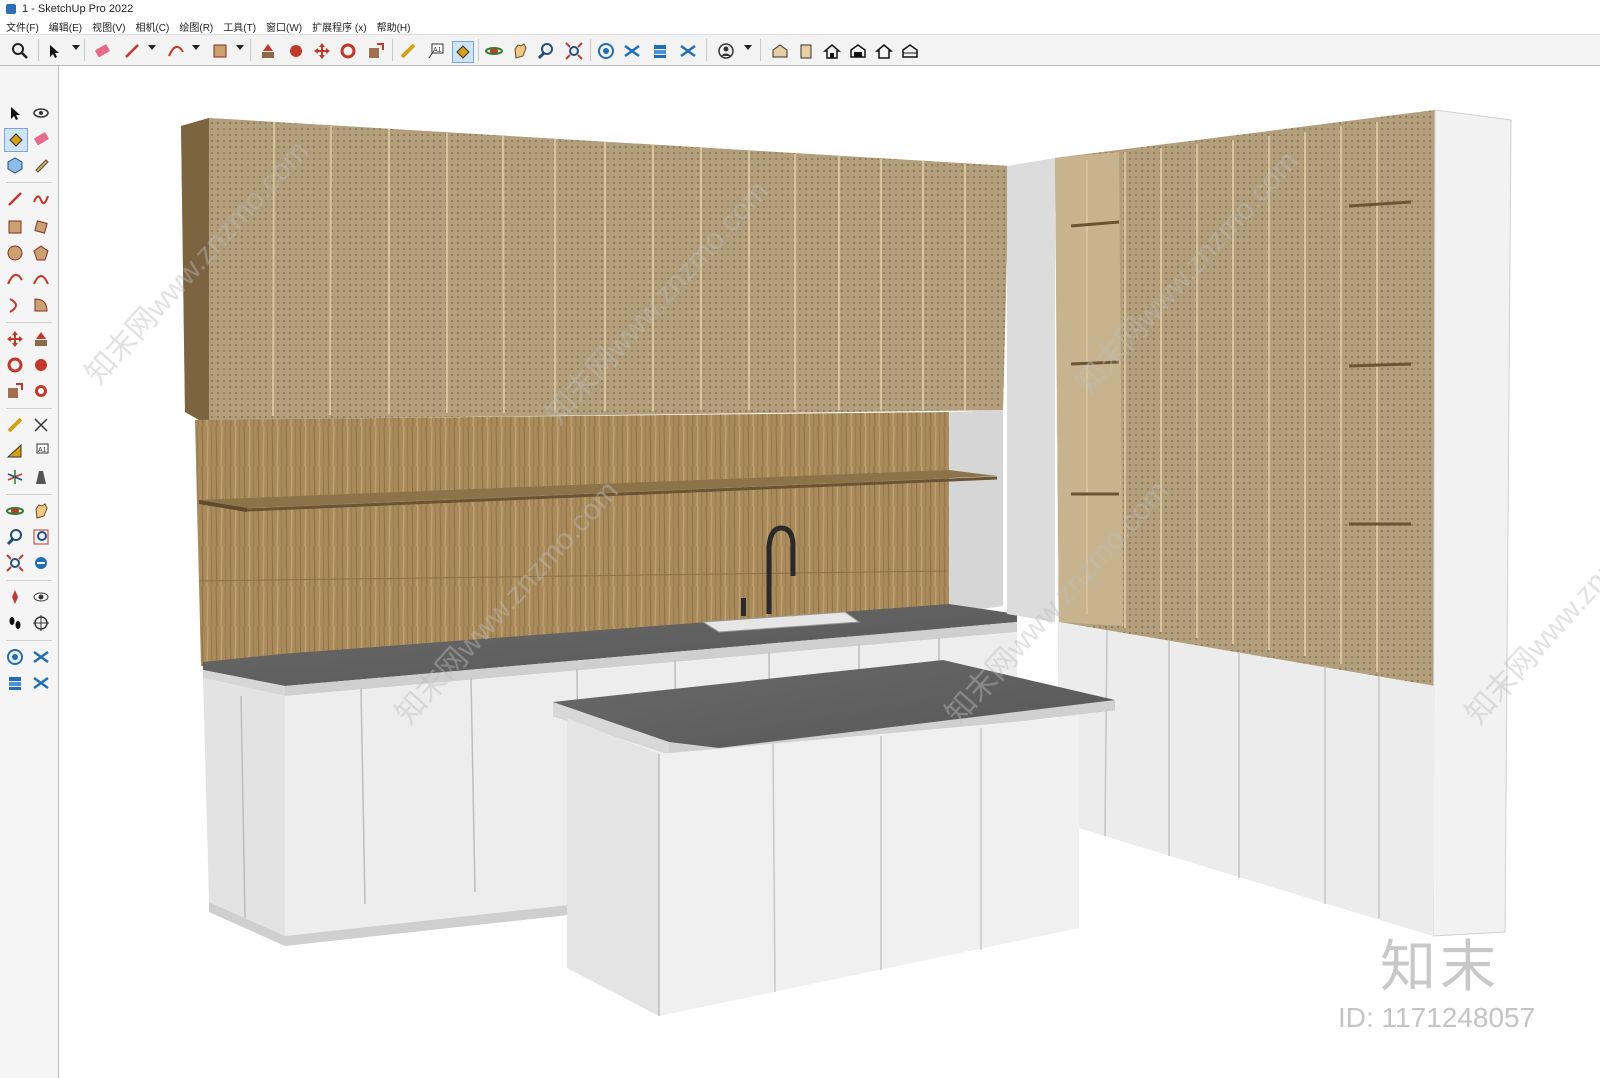  I want to click on line-icon, so click(15, 199).